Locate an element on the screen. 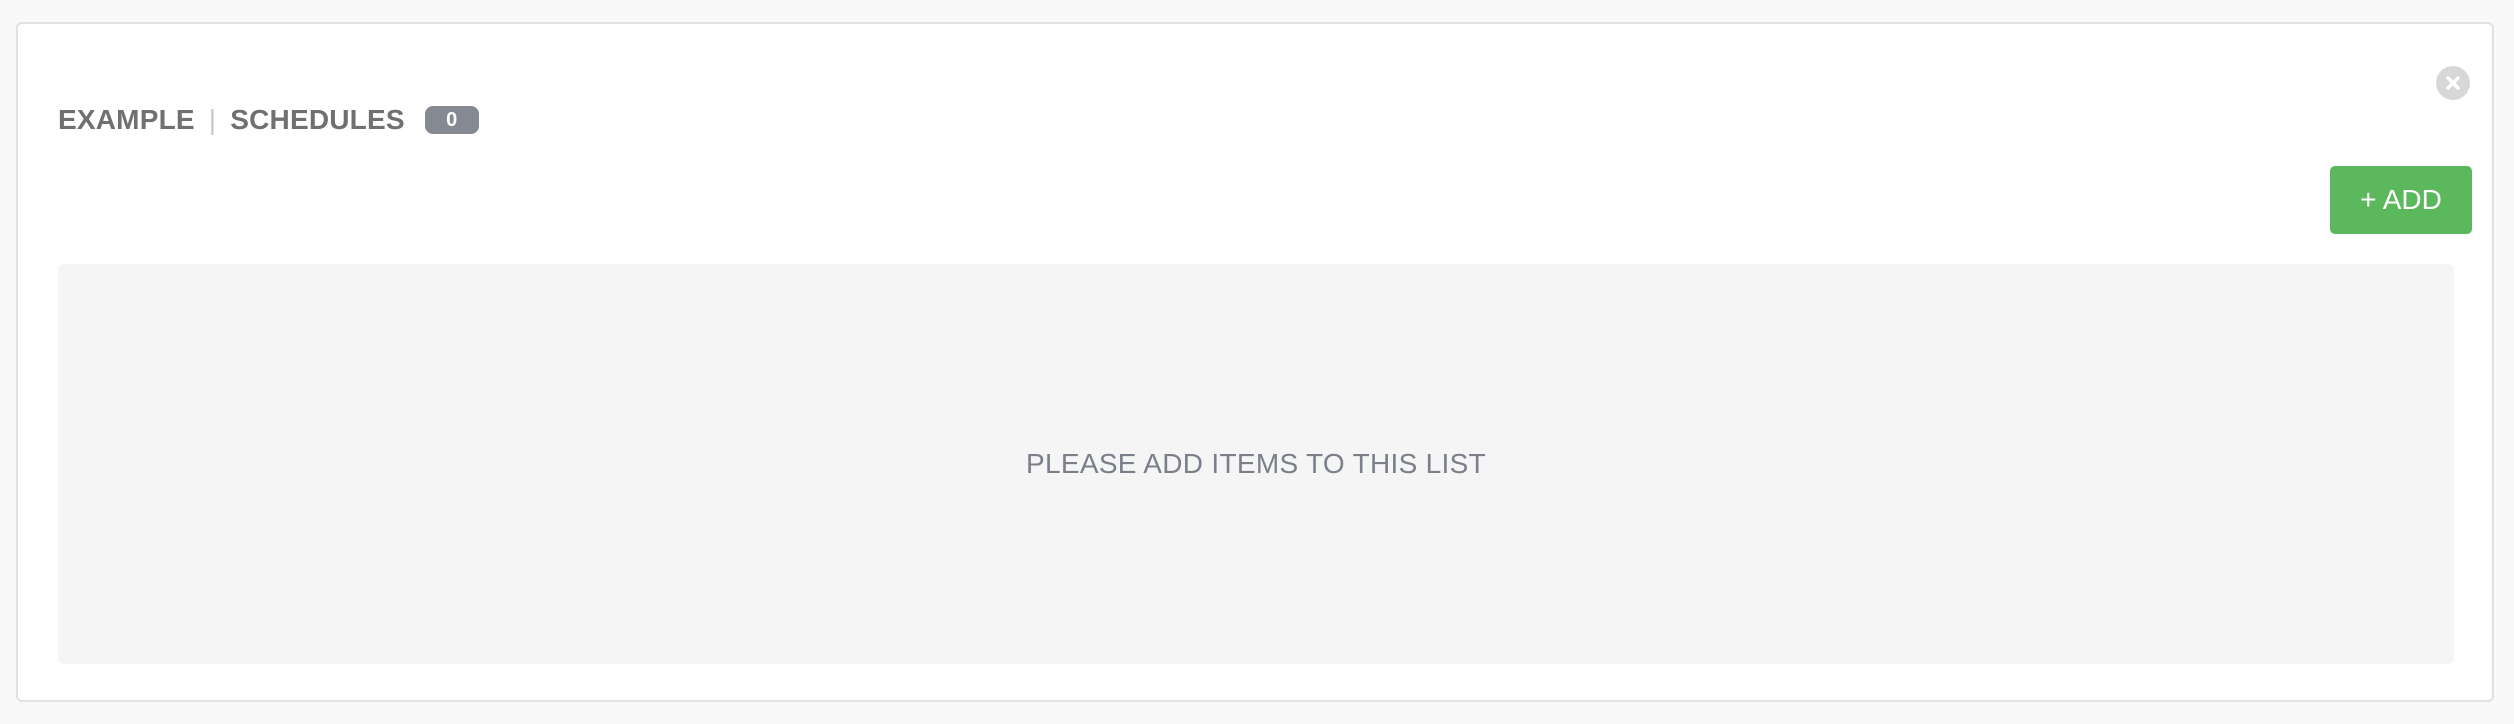  close-button is located at coordinates (2453, 83).